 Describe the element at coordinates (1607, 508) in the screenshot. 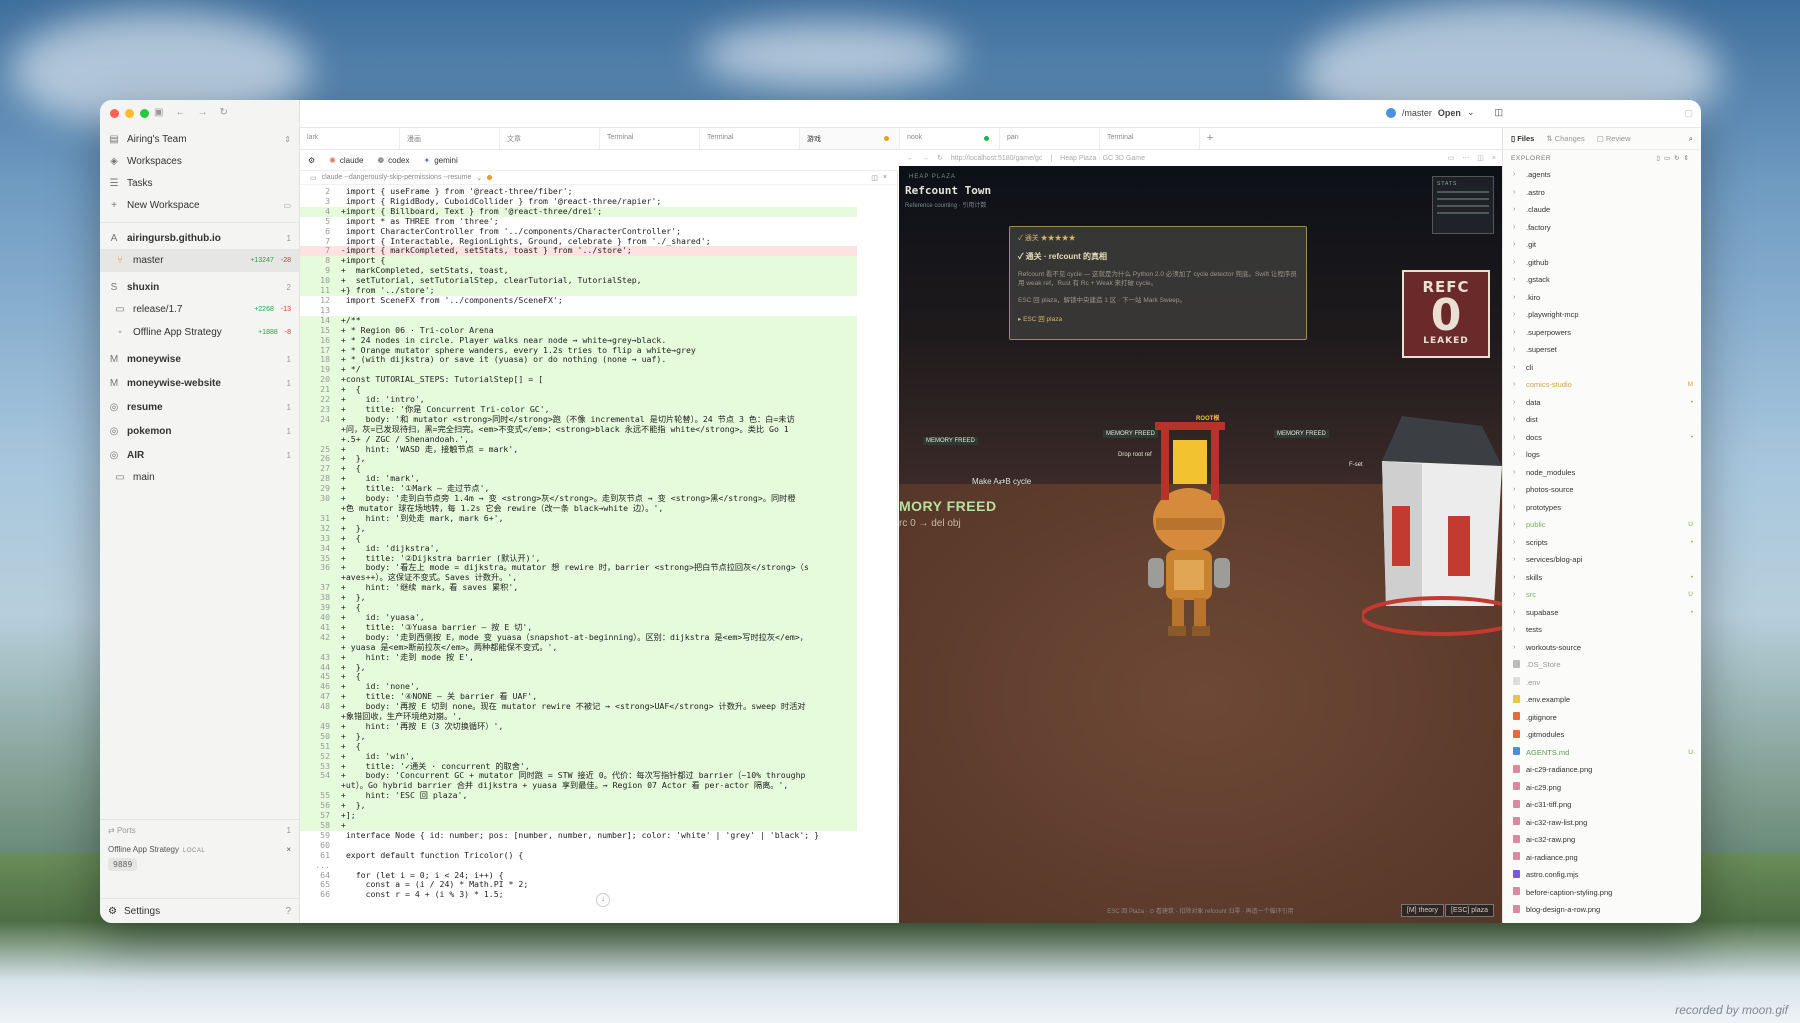

I see `folder-item: › prototypes` at that location.